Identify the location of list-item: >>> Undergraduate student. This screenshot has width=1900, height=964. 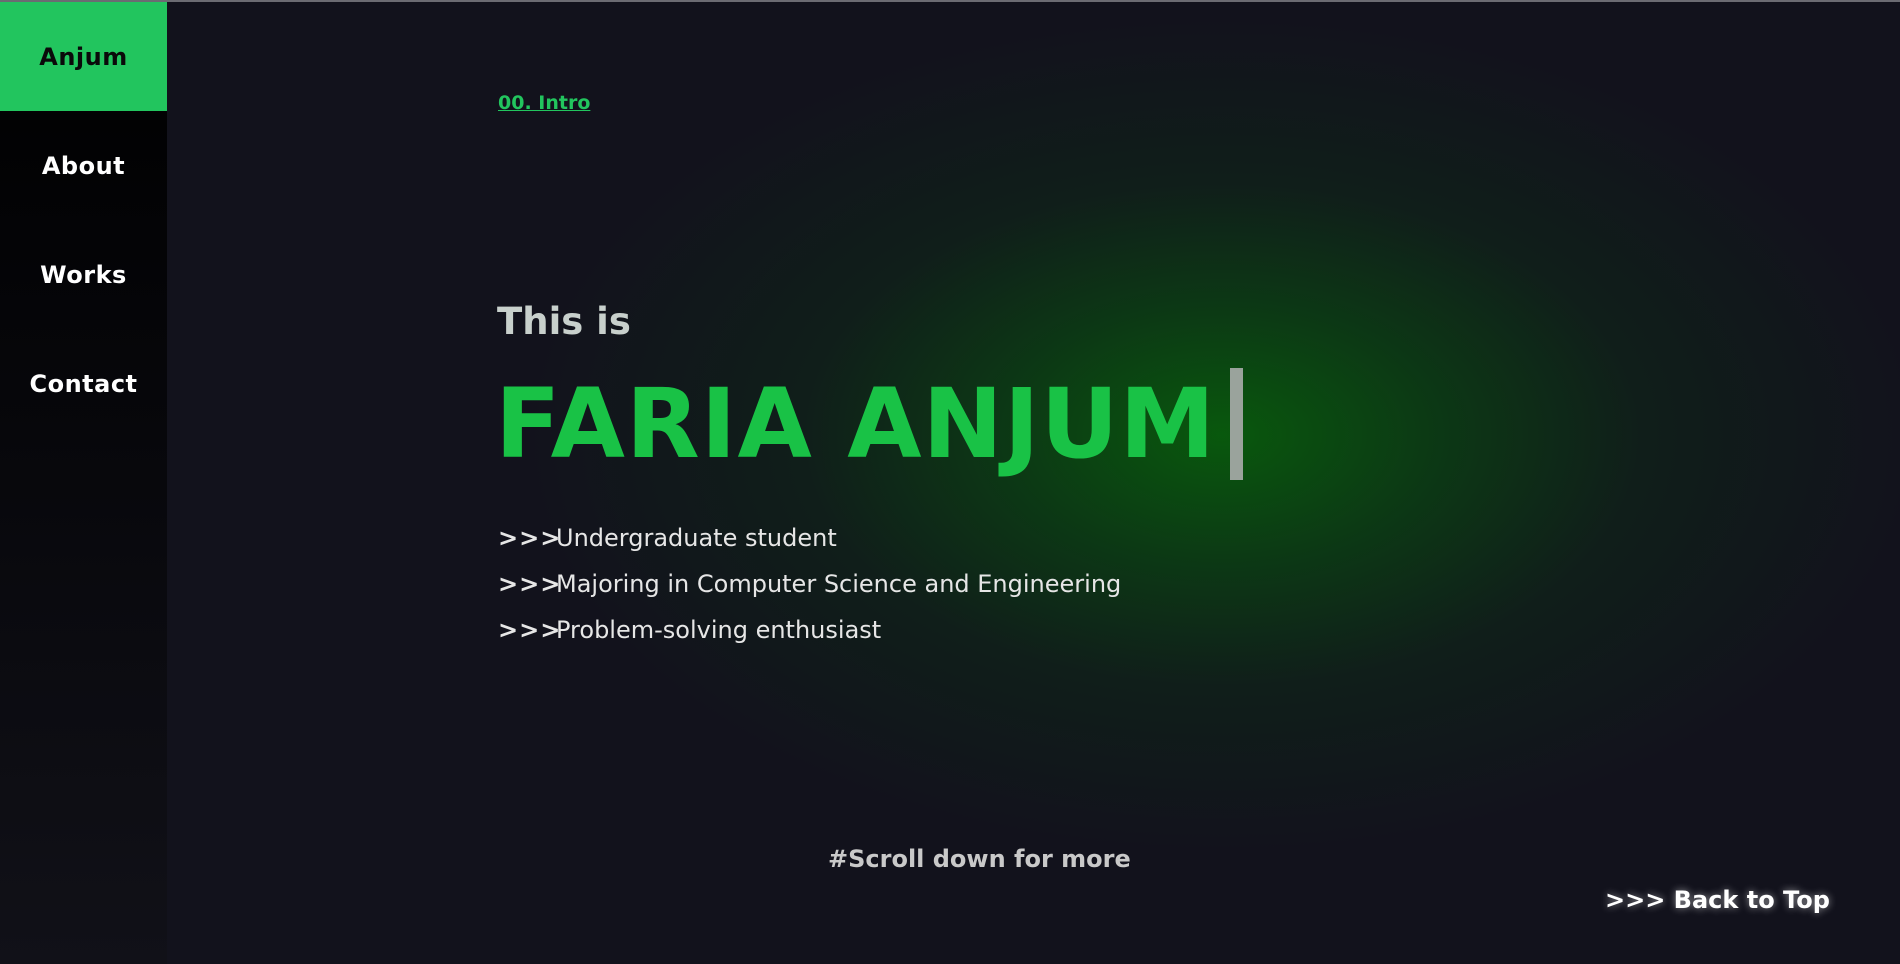
(809, 538).